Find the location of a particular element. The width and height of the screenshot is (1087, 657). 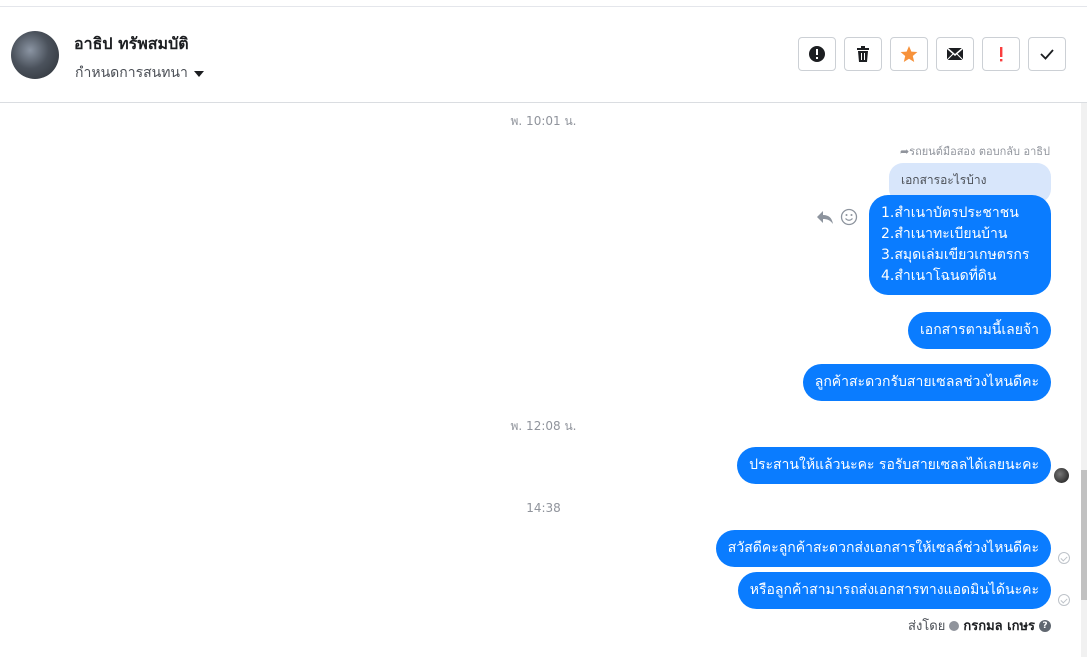

timestamp: พ. 12:08 น. is located at coordinates (543, 426).